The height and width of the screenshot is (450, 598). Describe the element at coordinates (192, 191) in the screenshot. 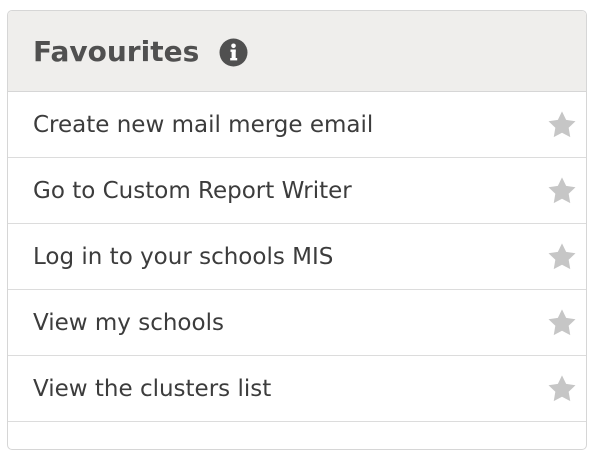

I see `favourite-link: Go to Custom Report Writer` at that location.